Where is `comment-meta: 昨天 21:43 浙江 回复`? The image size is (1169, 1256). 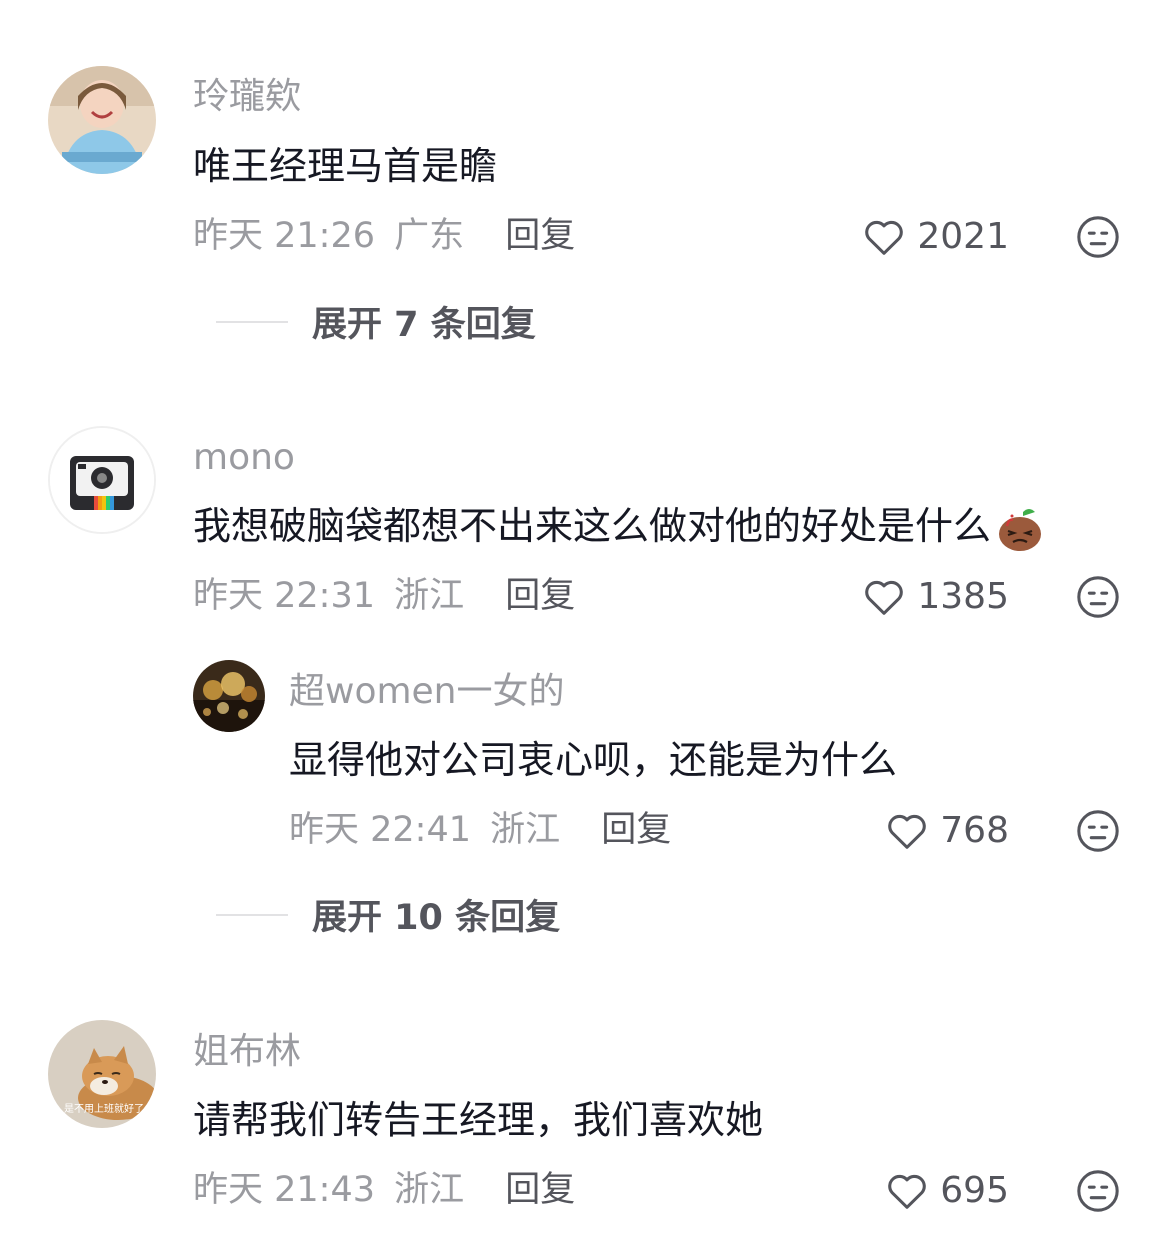 comment-meta: 昨天 21:43 浙江 回复 is located at coordinates (384, 1190).